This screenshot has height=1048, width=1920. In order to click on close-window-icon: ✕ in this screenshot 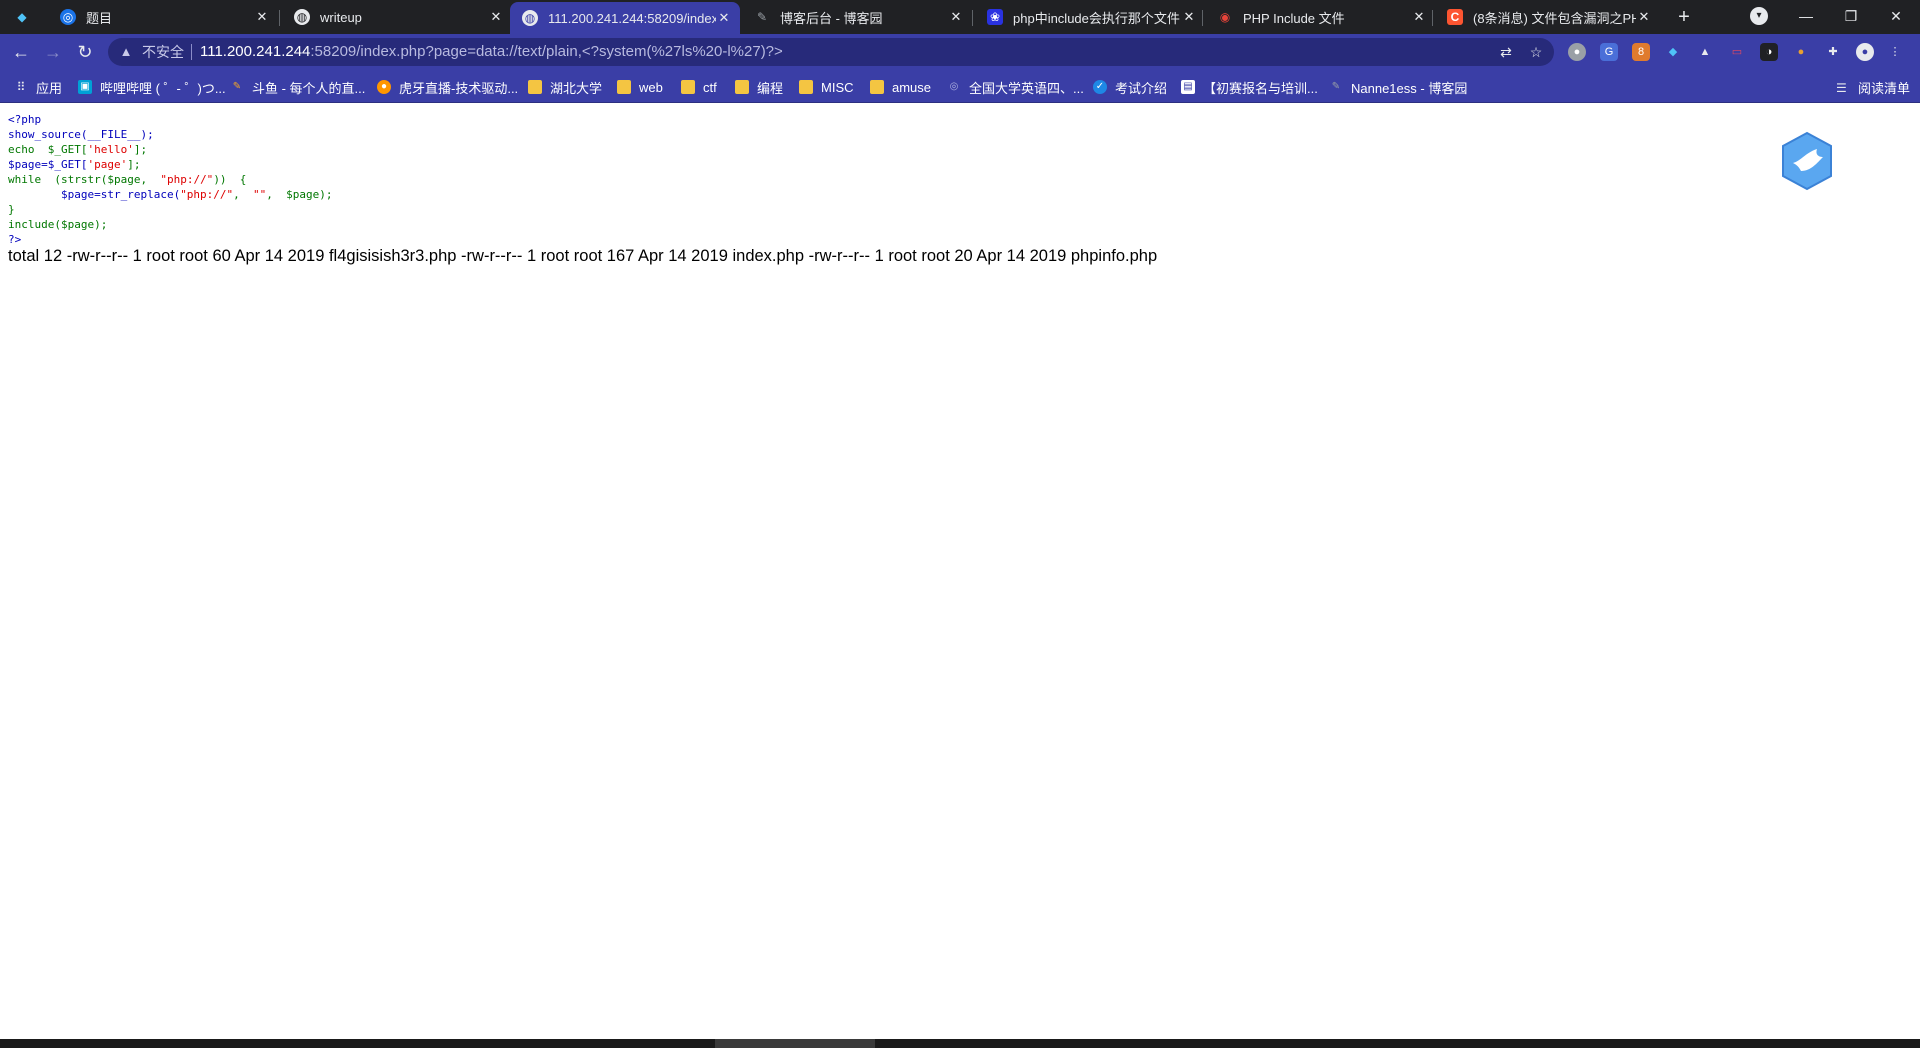, I will do `click(1896, 16)`.